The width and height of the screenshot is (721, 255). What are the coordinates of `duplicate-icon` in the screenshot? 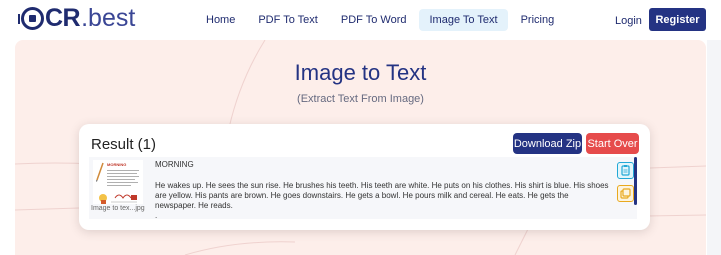 It's located at (625, 193).